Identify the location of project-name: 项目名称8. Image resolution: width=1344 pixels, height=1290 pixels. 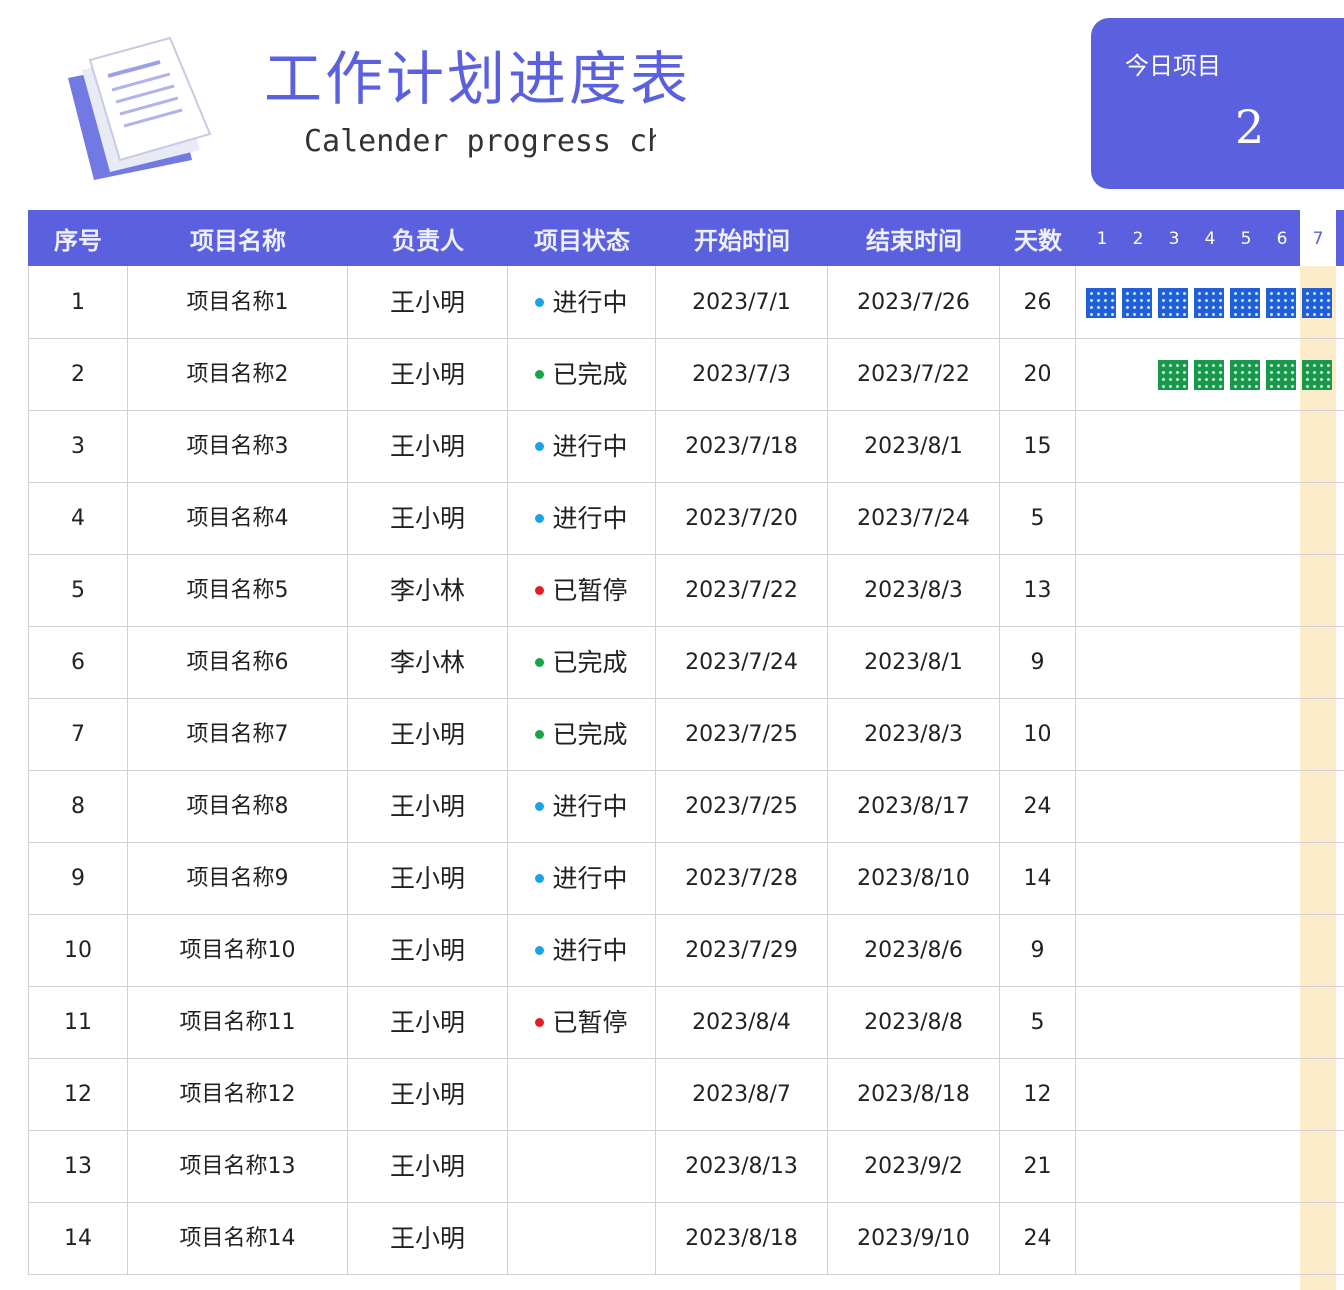
(238, 806).